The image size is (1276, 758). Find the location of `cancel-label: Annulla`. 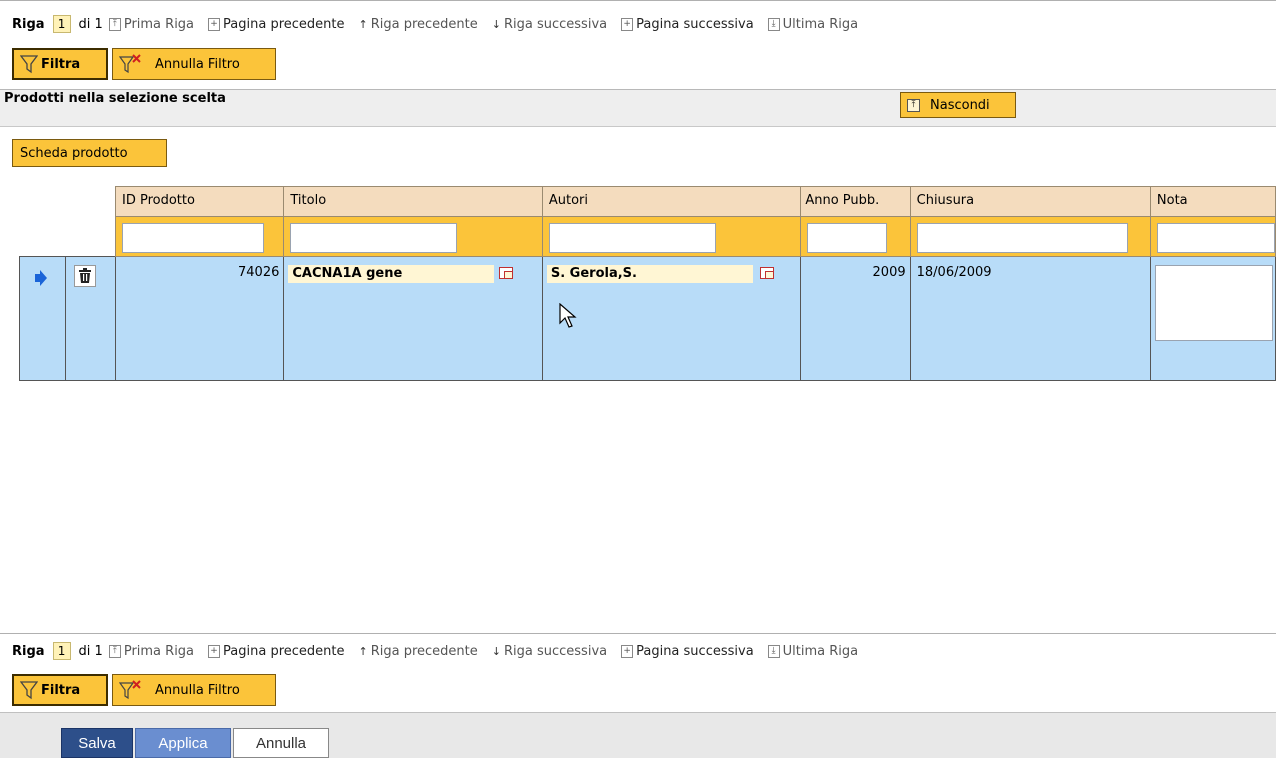

cancel-label: Annulla is located at coordinates (281, 743).